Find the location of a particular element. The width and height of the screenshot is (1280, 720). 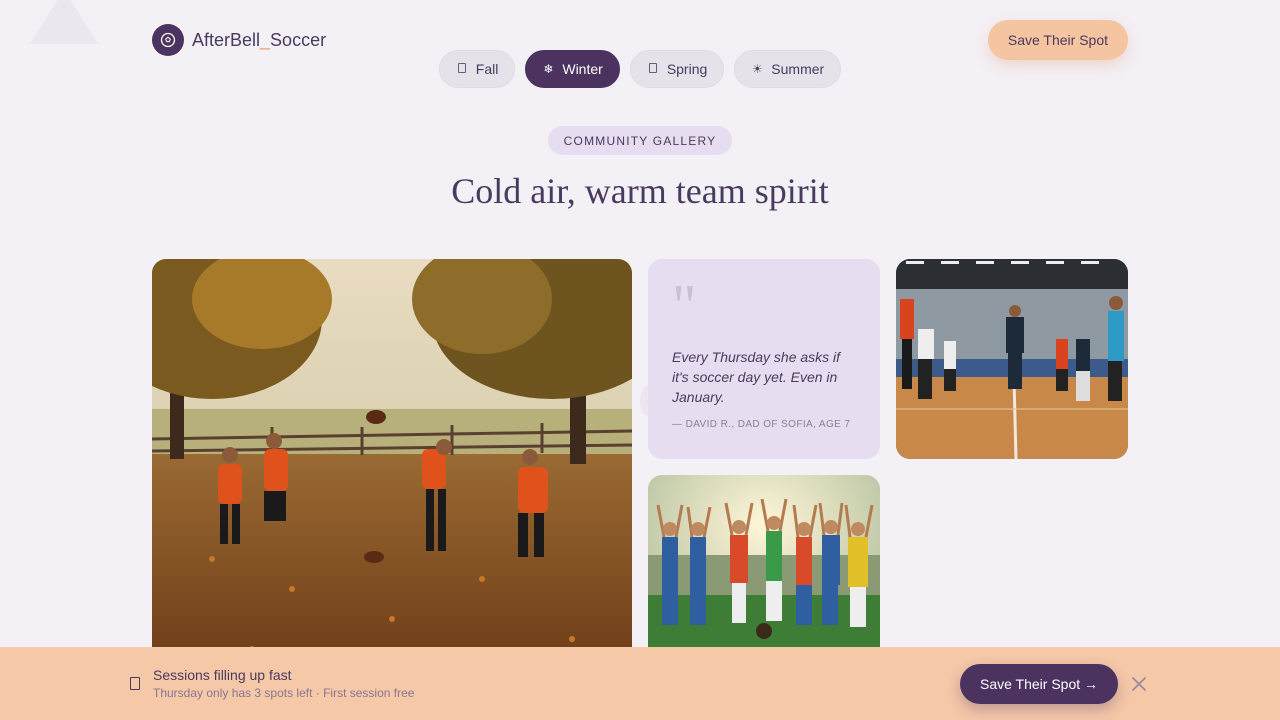

photo-indoor-futsal is located at coordinates (1012, 359).